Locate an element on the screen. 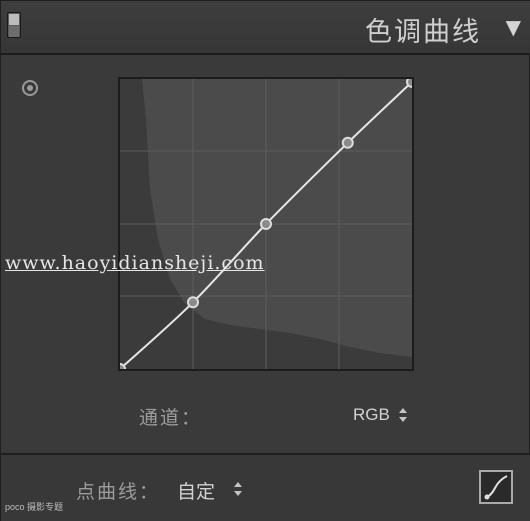 The width and height of the screenshot is (530, 521). curve-edit-mode-button is located at coordinates (496, 487).